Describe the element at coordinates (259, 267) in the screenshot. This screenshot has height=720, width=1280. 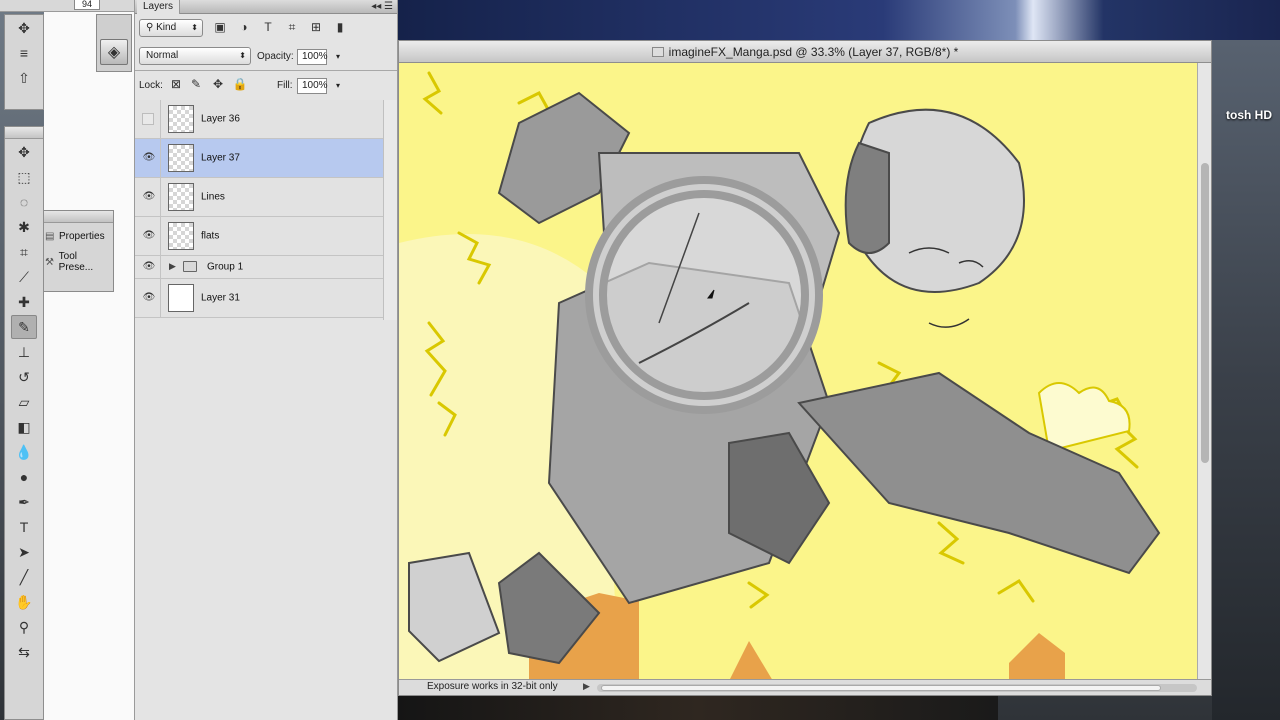
I see `layer-row-group-1: 👁 ▶ Group 1` at that location.